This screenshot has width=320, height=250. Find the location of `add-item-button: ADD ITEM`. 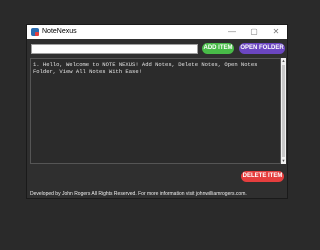

add-item-button: ADD ITEM is located at coordinates (218, 48).